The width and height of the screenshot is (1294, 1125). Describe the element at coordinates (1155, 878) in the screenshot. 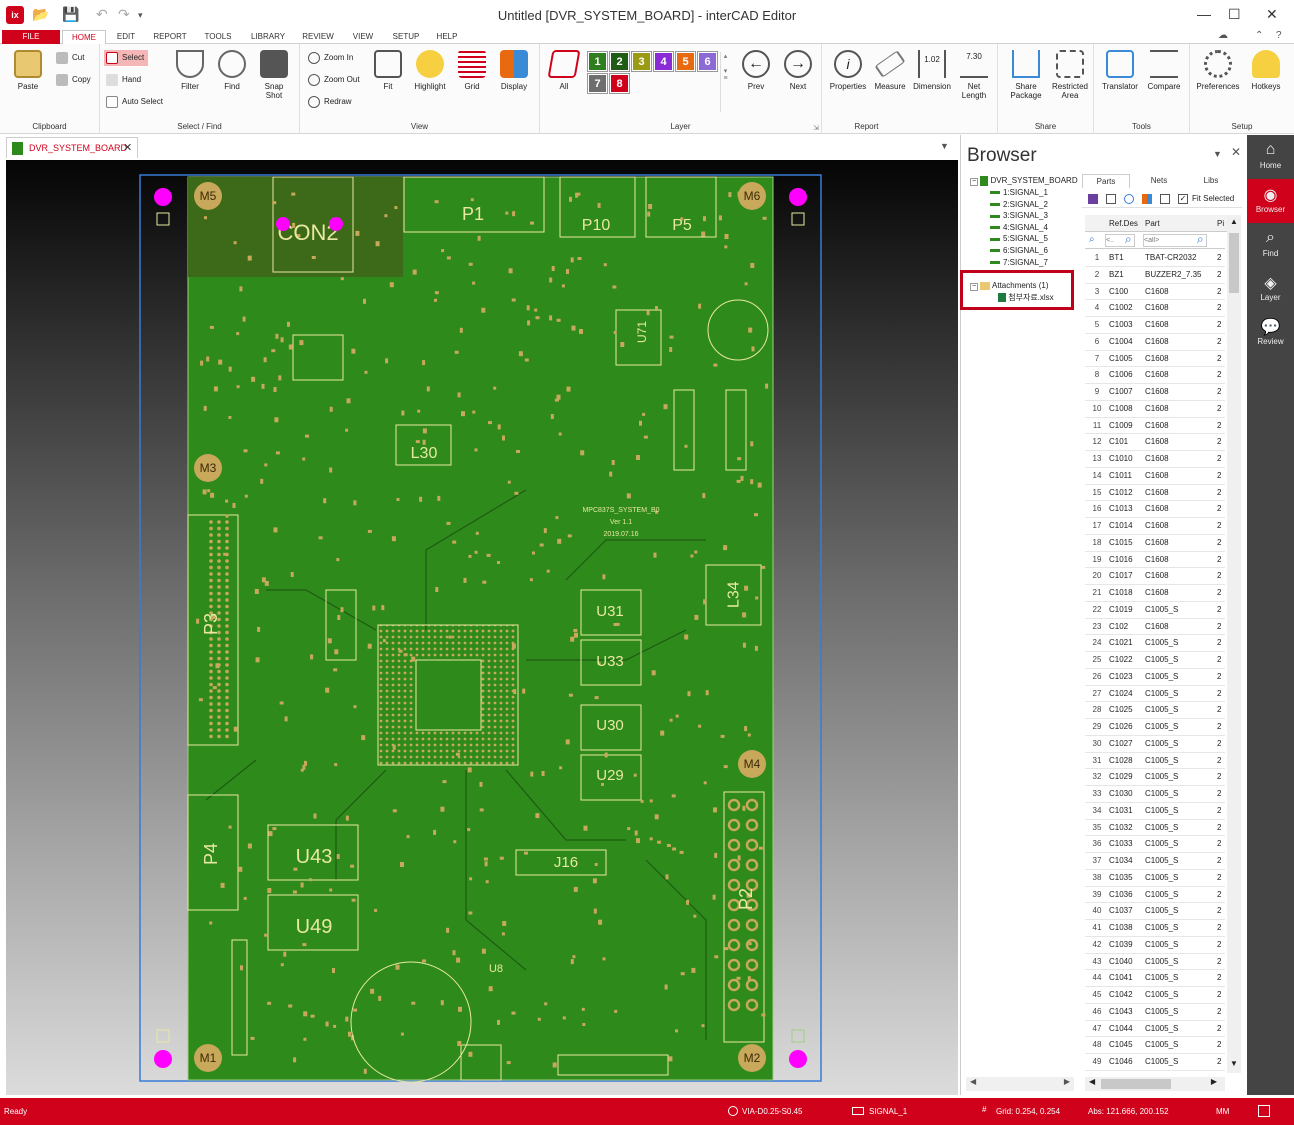

I see `table-row: 38 C1035 C1005_S 2` at that location.